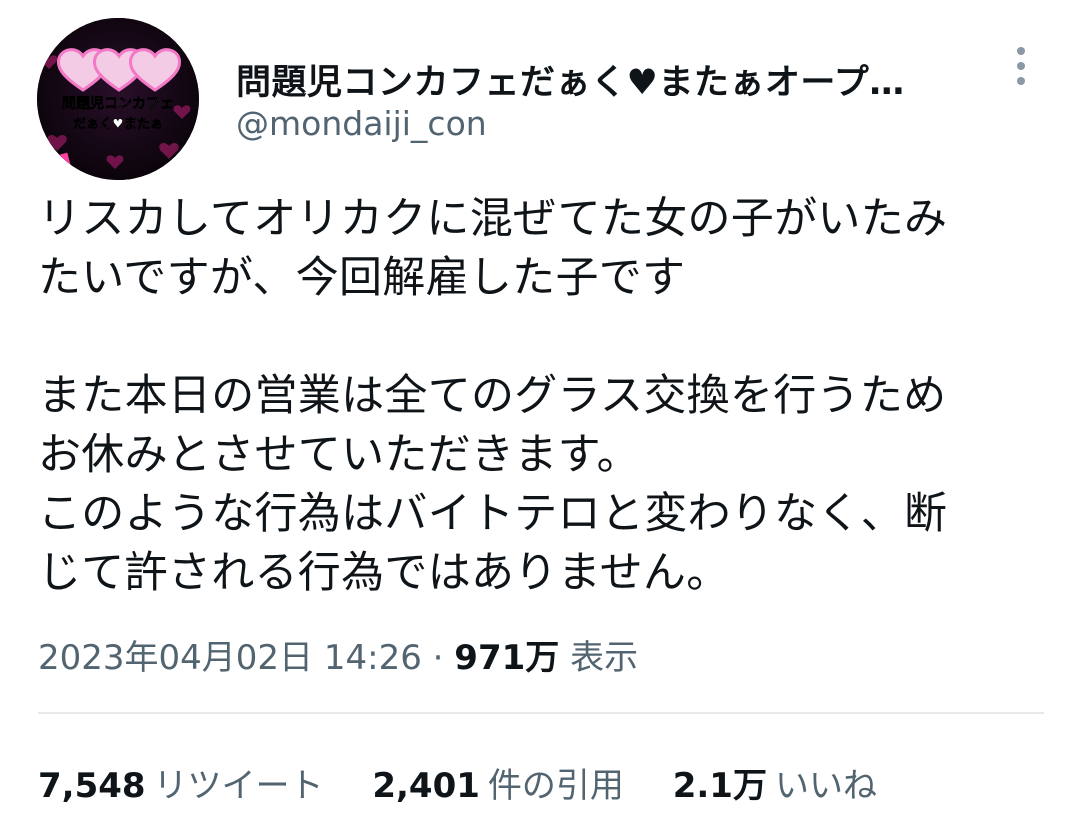 The image size is (1080, 829). What do you see at coordinates (230, 658) in the screenshot?
I see `tweet-datetime: 2023年04月02日 14:26` at bounding box center [230, 658].